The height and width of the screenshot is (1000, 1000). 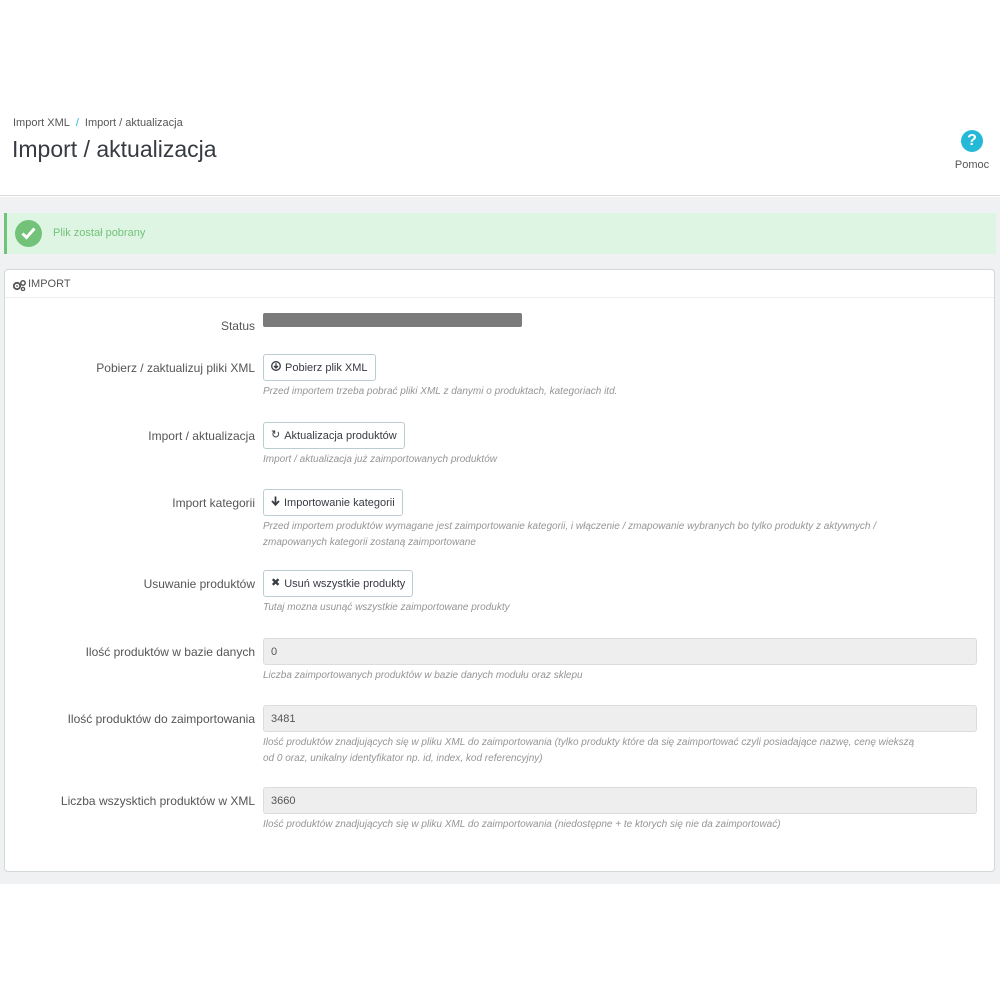 What do you see at coordinates (99, 233) in the screenshot?
I see `alert-text: Plik został pobrany` at bounding box center [99, 233].